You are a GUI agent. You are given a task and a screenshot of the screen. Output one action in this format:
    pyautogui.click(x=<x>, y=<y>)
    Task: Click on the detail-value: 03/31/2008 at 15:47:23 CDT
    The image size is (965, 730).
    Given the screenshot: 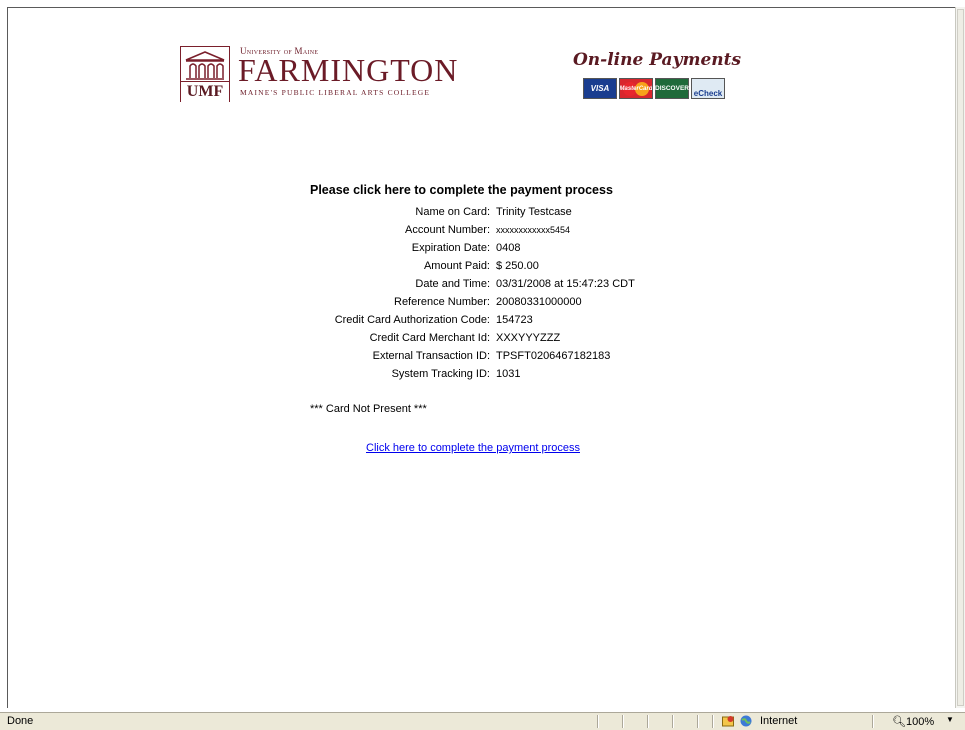 What is the action you would take?
    pyautogui.click(x=565, y=284)
    